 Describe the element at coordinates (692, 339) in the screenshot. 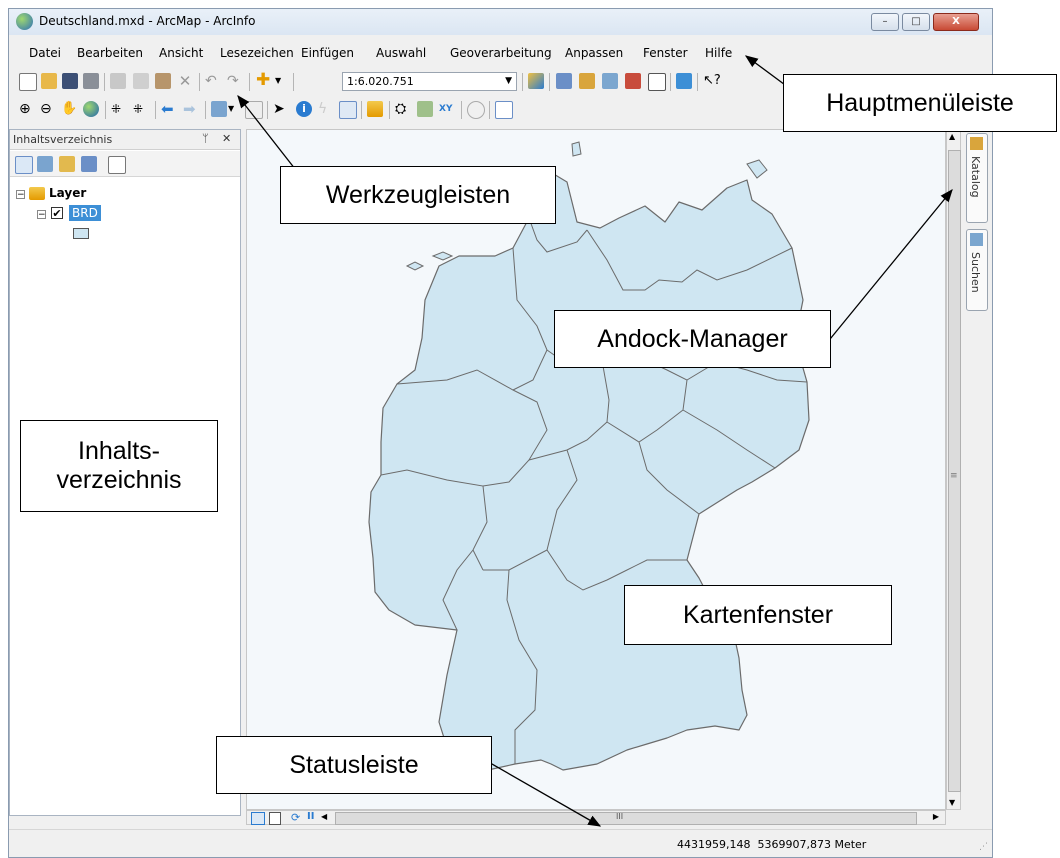

I see `callout-dock-manager: Andock-Manager` at that location.